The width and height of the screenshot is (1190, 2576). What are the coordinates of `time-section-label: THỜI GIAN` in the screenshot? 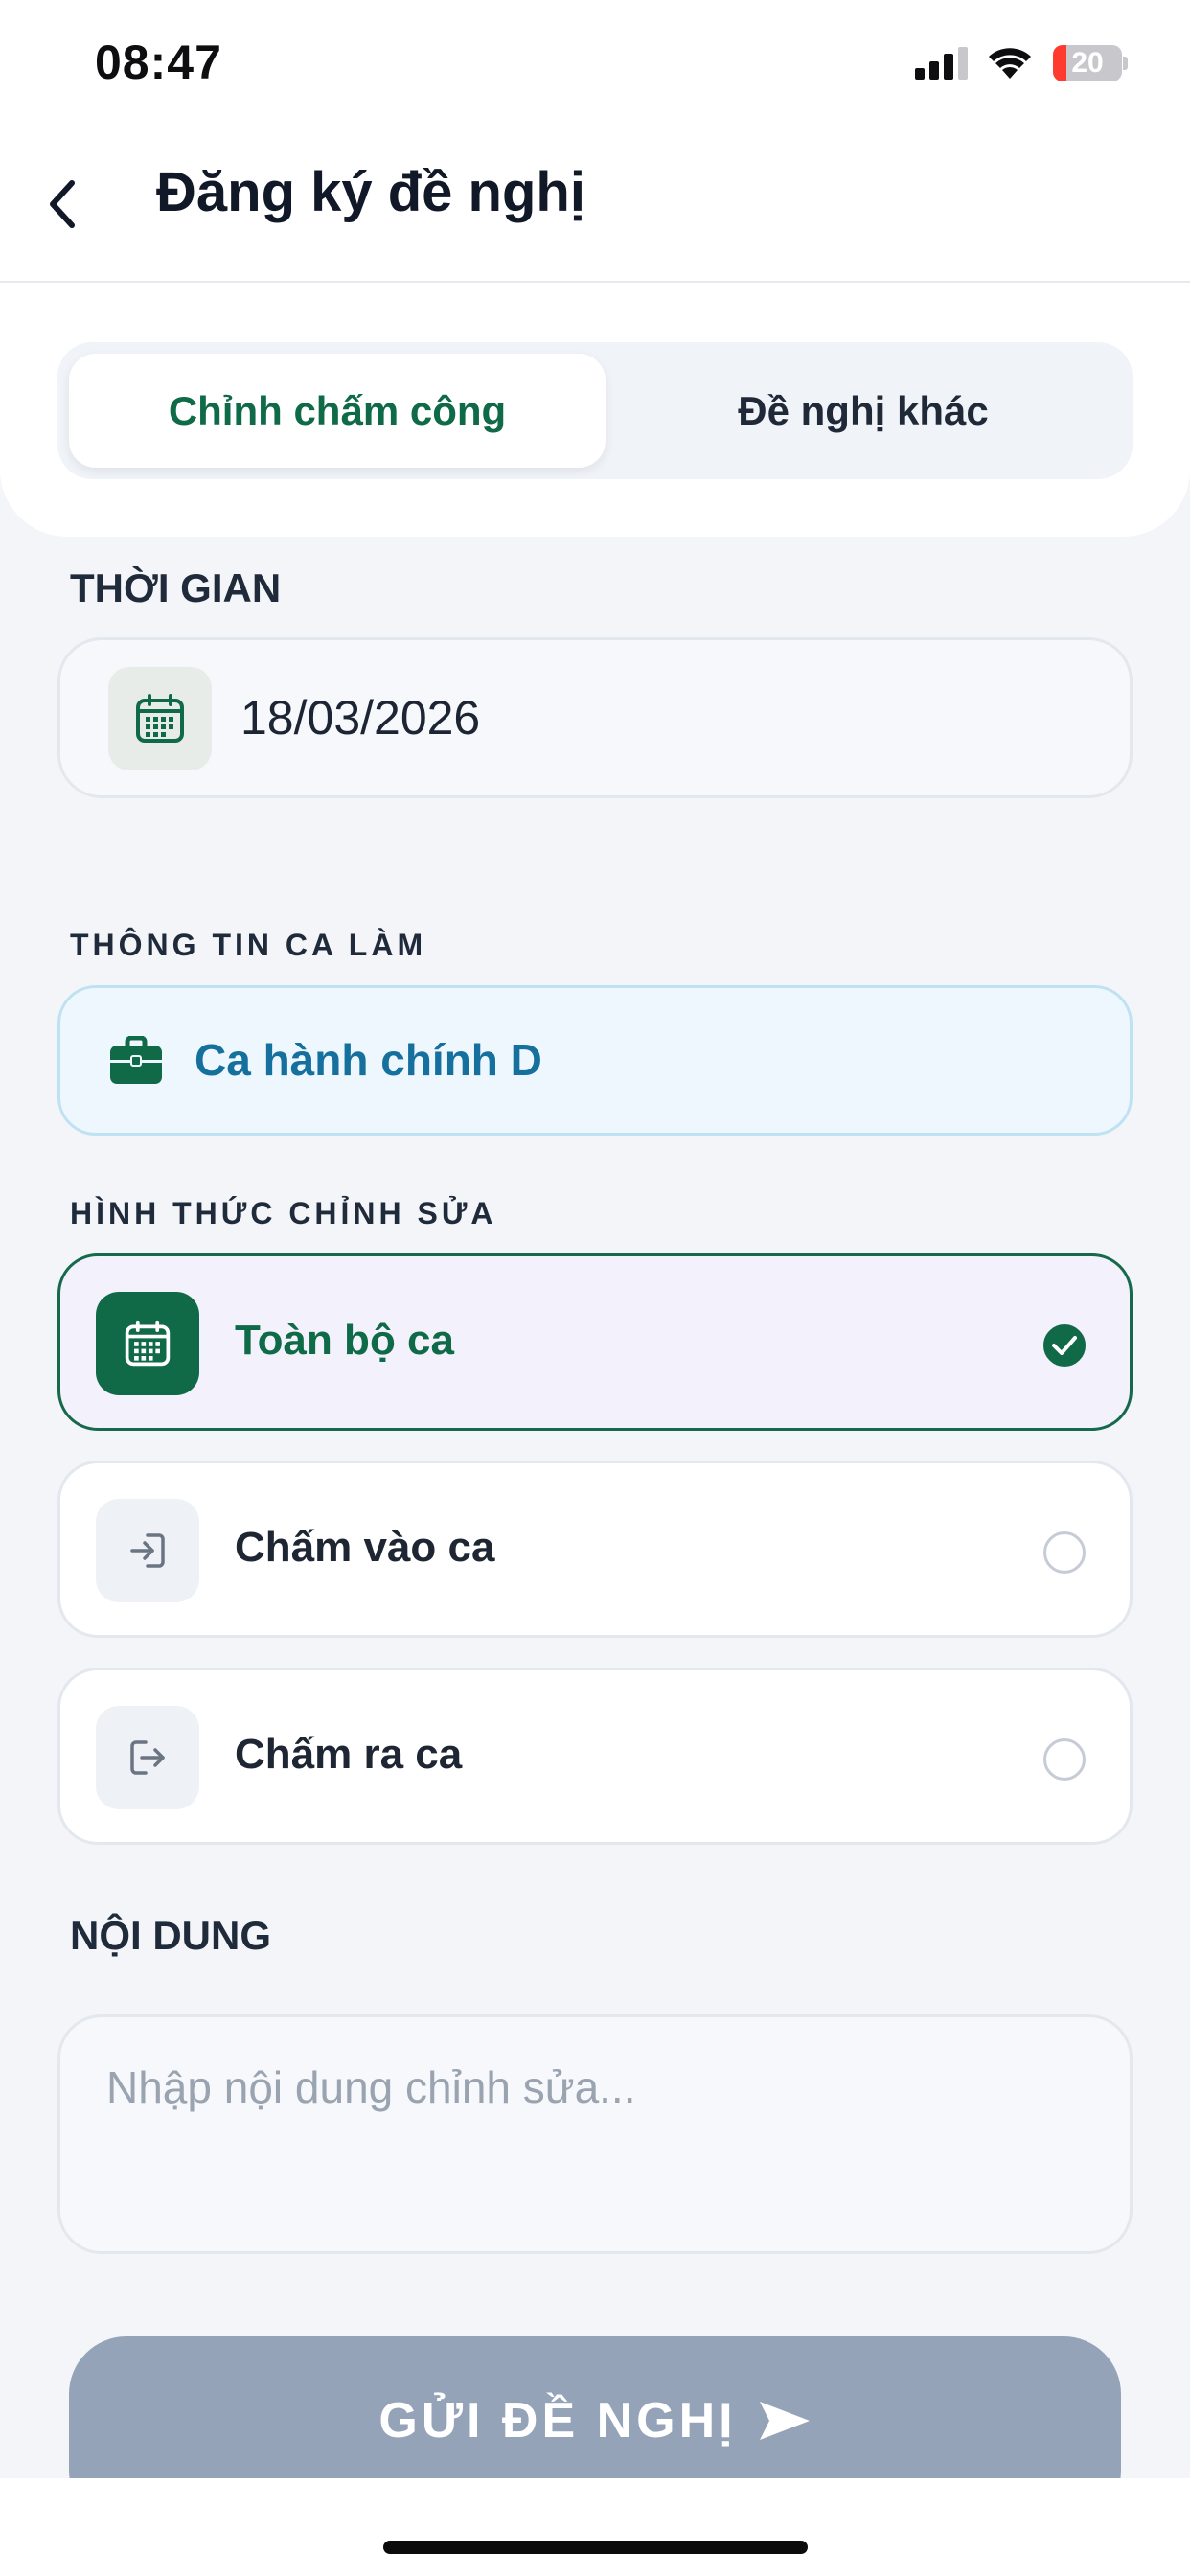 It's located at (176, 587).